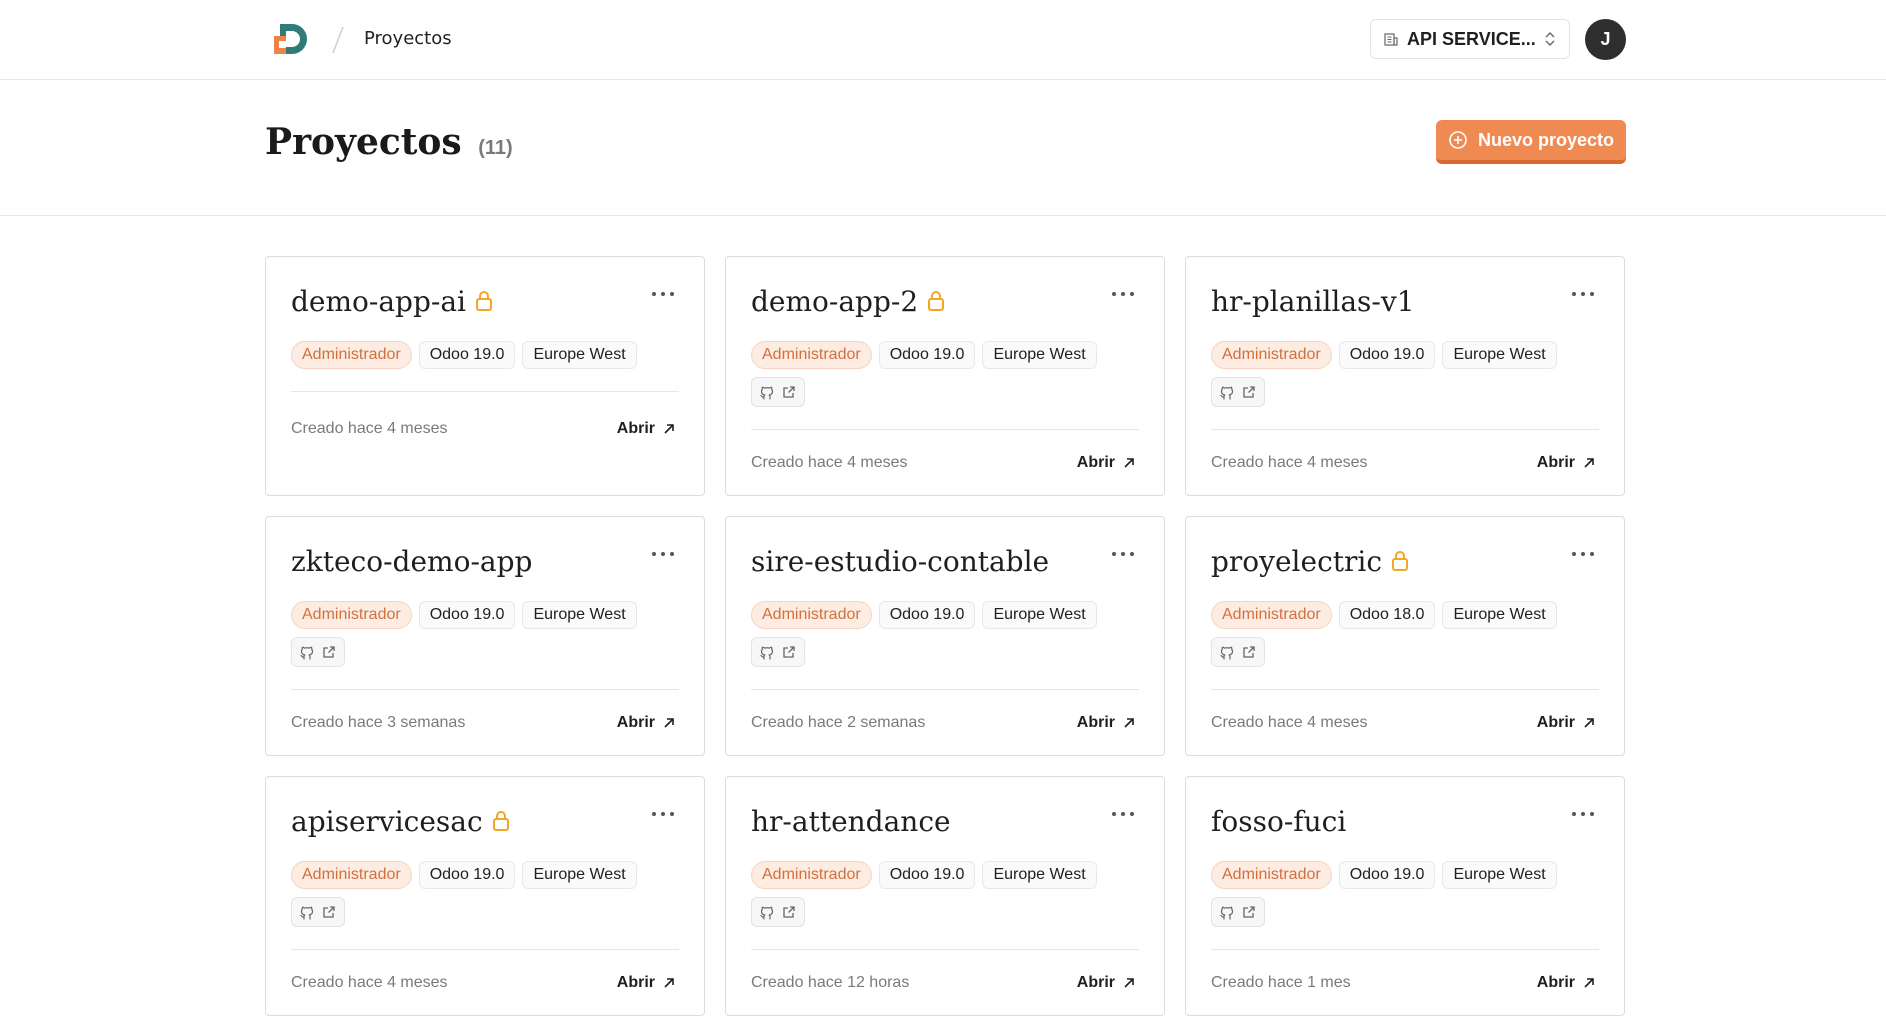 The image size is (1886, 1020). I want to click on project-title: zkteco-demo-app, so click(411, 561).